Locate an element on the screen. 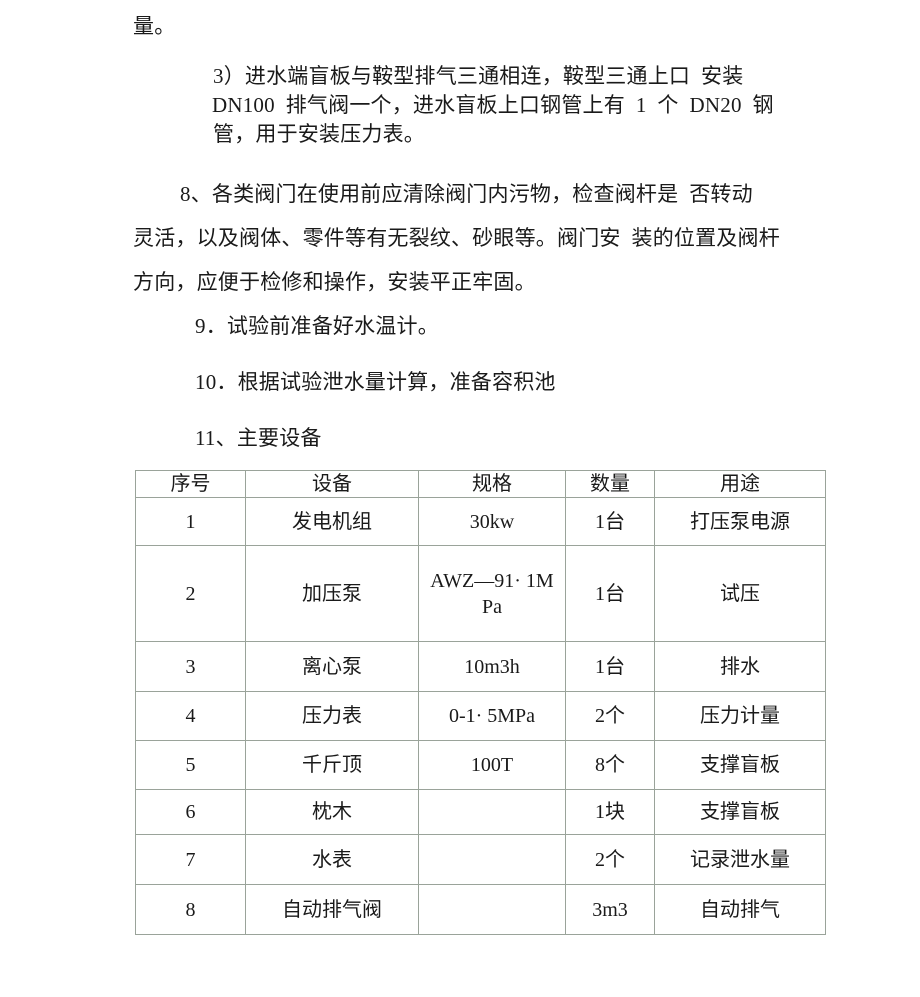  cell-device: 压力表 is located at coordinates (332, 716).